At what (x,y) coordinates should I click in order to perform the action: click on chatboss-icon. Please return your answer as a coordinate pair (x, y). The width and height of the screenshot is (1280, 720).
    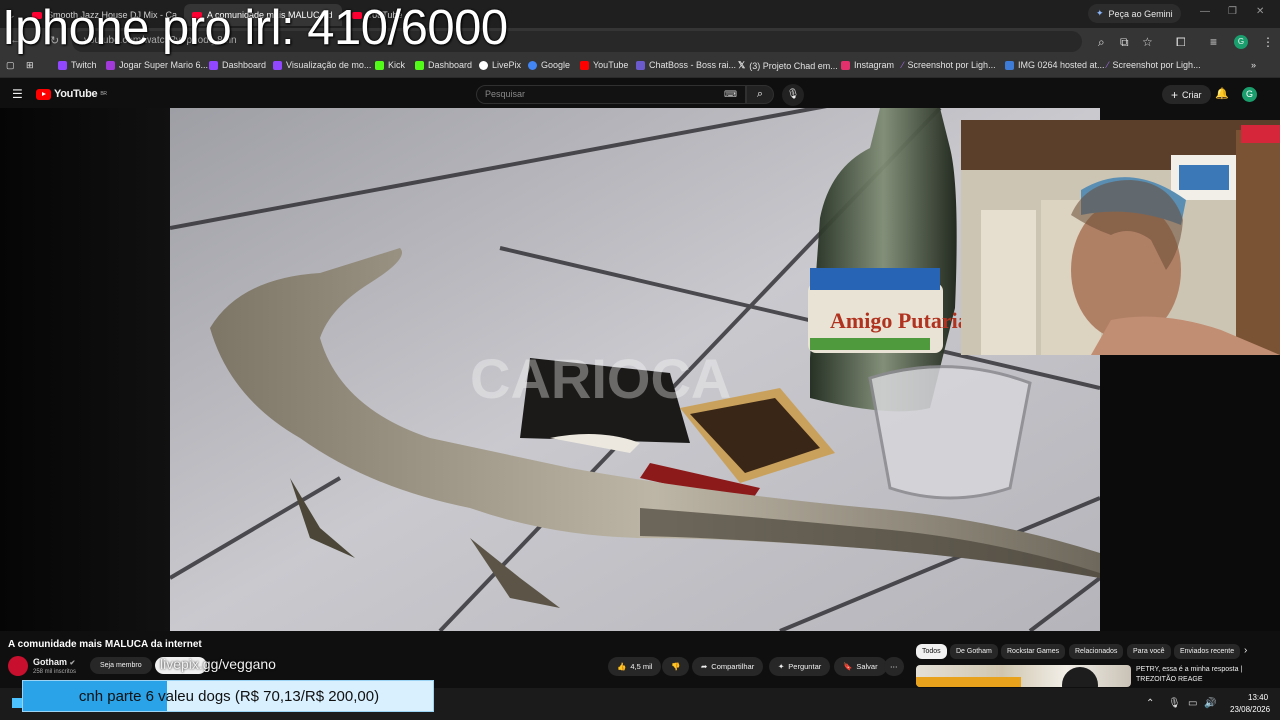
    Looking at the image, I should click on (640, 65).